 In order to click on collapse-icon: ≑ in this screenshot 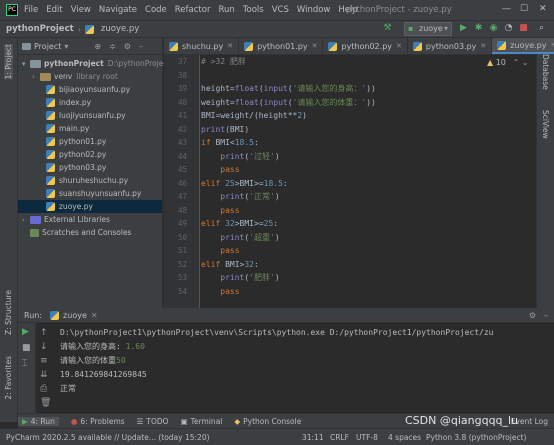, I will do `click(112, 46)`.